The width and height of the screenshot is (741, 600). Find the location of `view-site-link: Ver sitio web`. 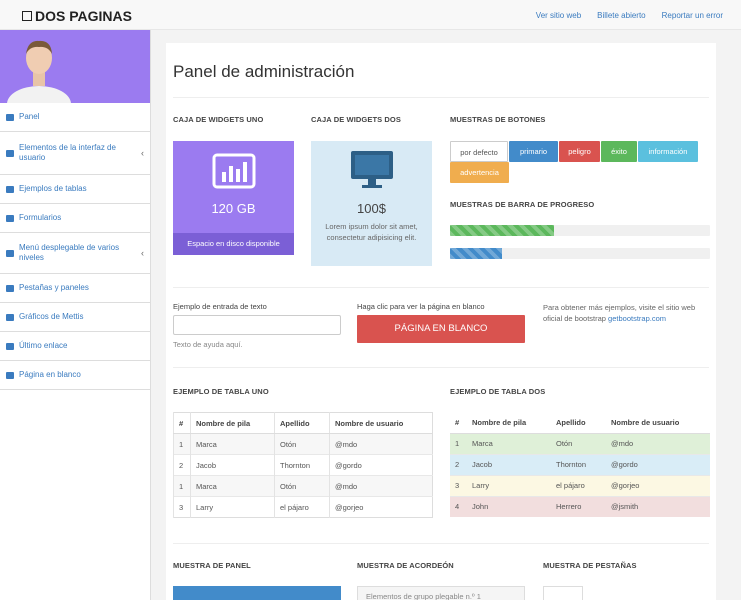

view-site-link: Ver sitio web is located at coordinates (558, 15).